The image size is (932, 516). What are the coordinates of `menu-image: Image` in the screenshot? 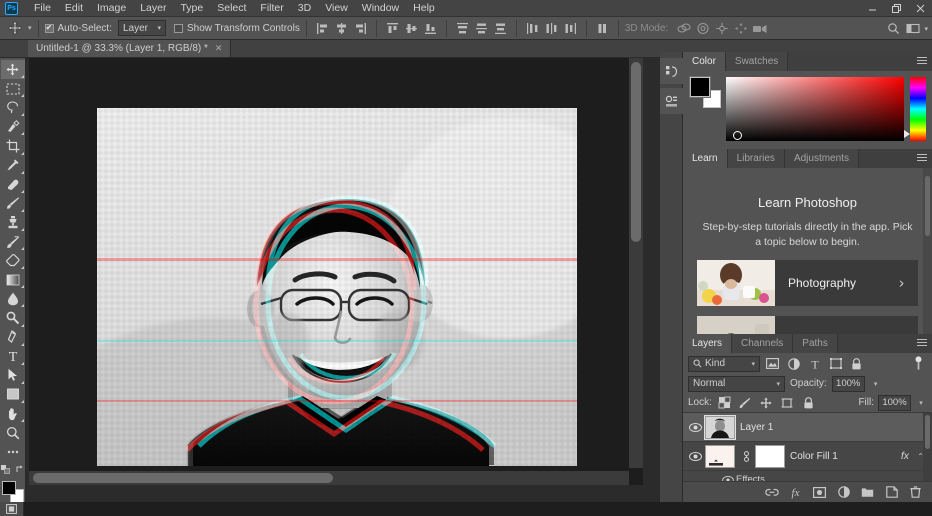 It's located at (111, 8).